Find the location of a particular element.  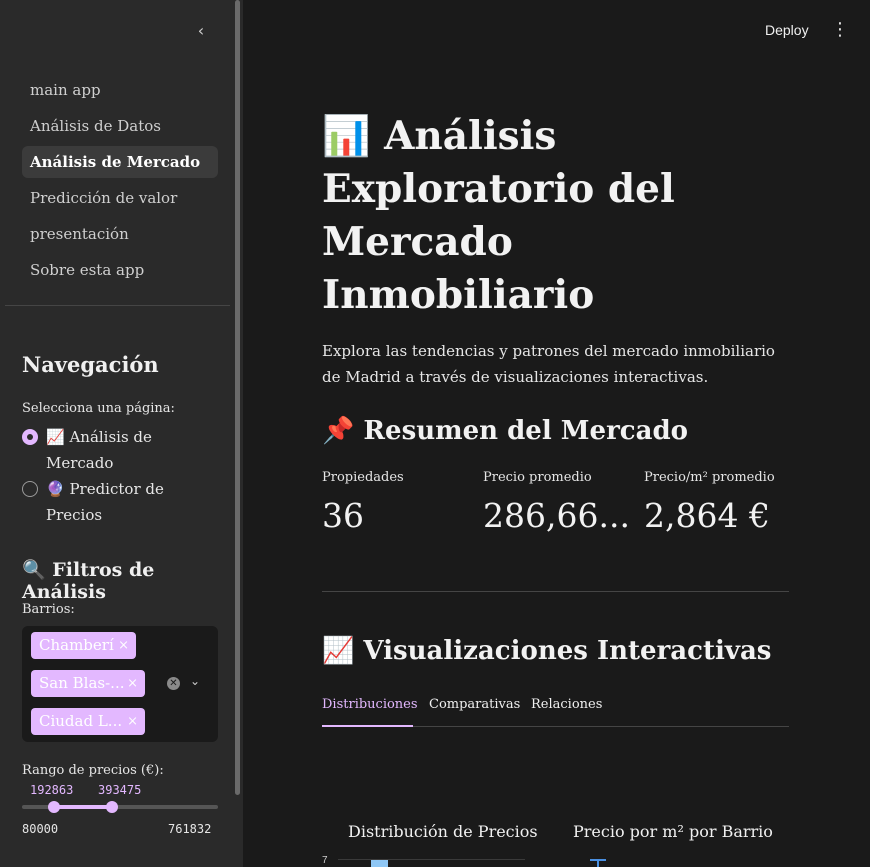

vertical-dots-icon: ⋮ is located at coordinates (840, 30).